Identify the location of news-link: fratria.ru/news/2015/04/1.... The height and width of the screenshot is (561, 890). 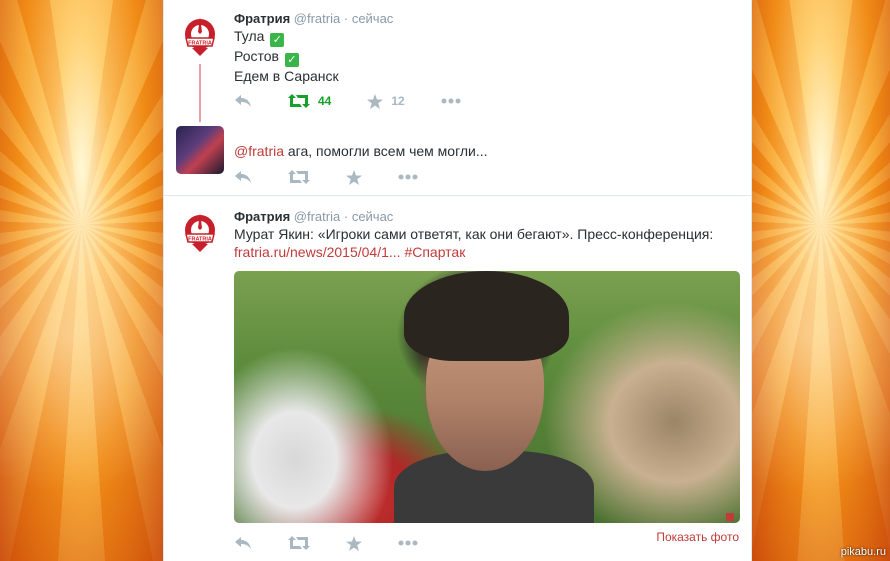
(317, 252).